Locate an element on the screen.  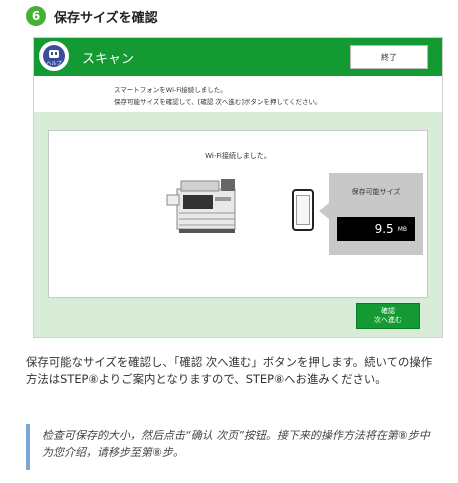
capacity-number: 9.5 is located at coordinates (384, 229).